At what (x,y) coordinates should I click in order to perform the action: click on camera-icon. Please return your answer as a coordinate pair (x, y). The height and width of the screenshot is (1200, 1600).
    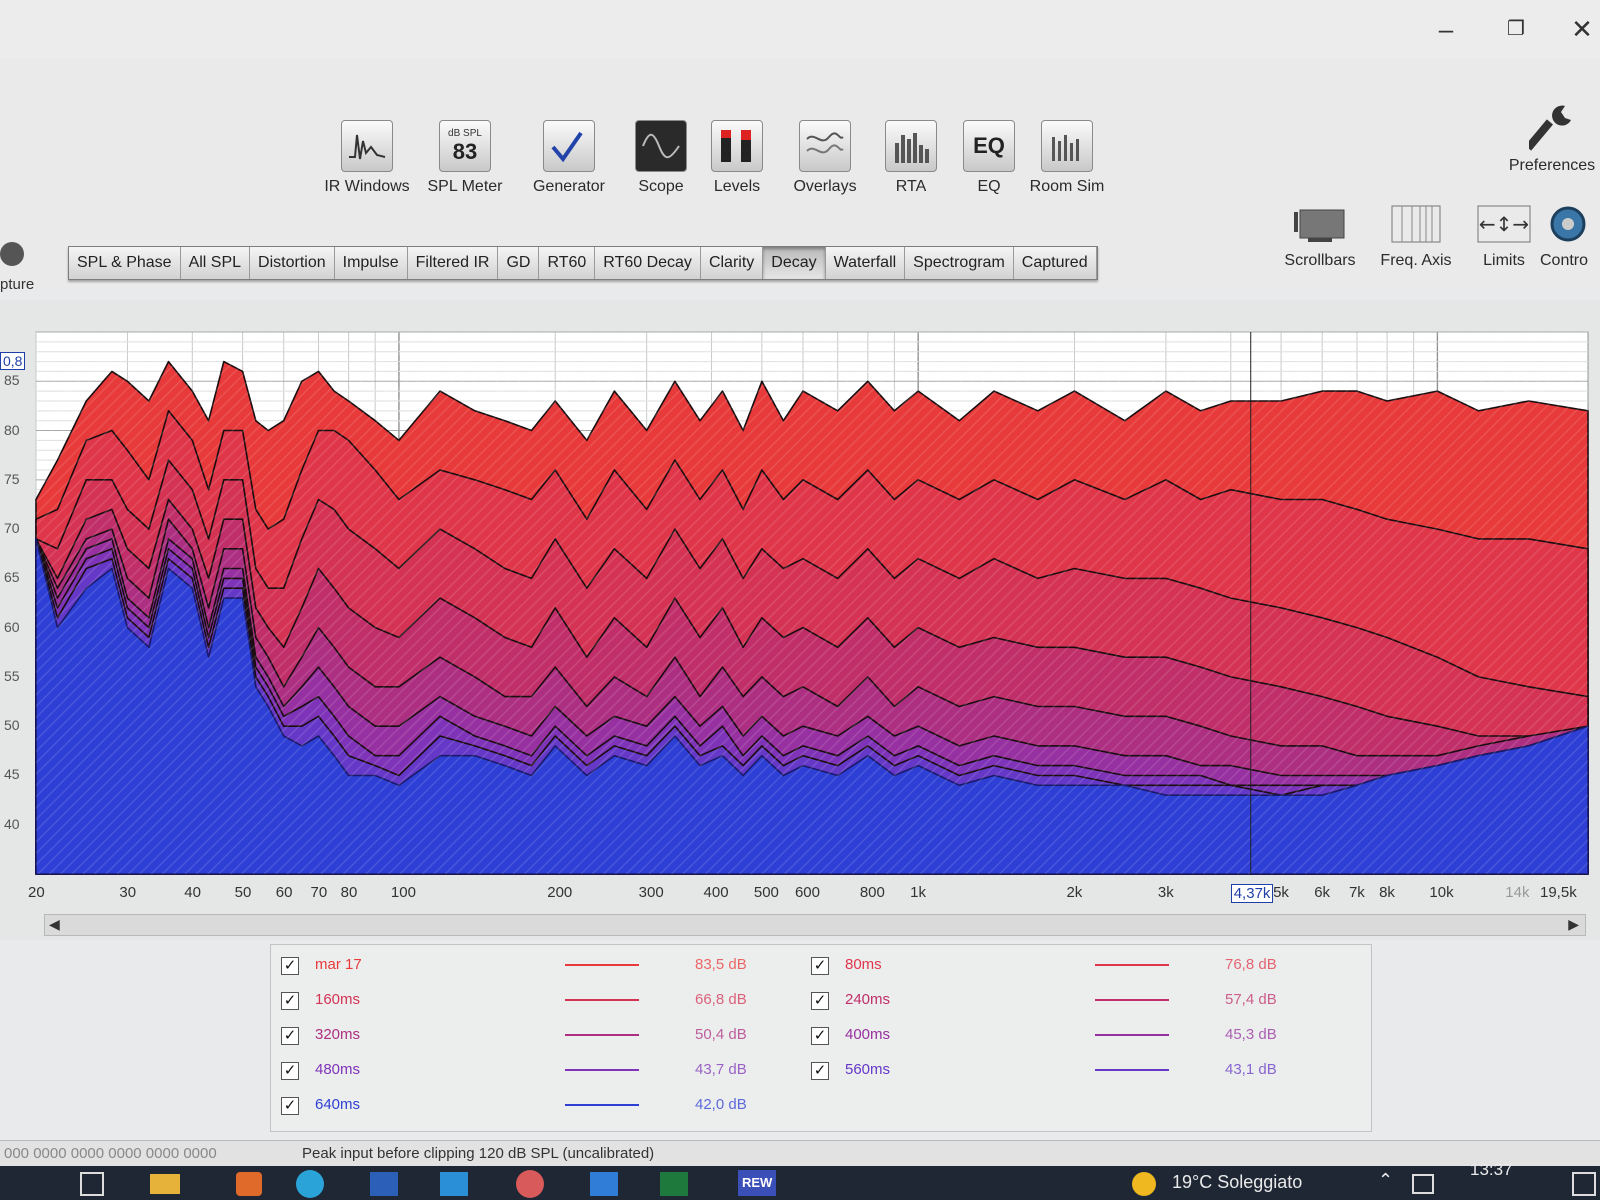
    Looking at the image, I should click on (1423, 1184).